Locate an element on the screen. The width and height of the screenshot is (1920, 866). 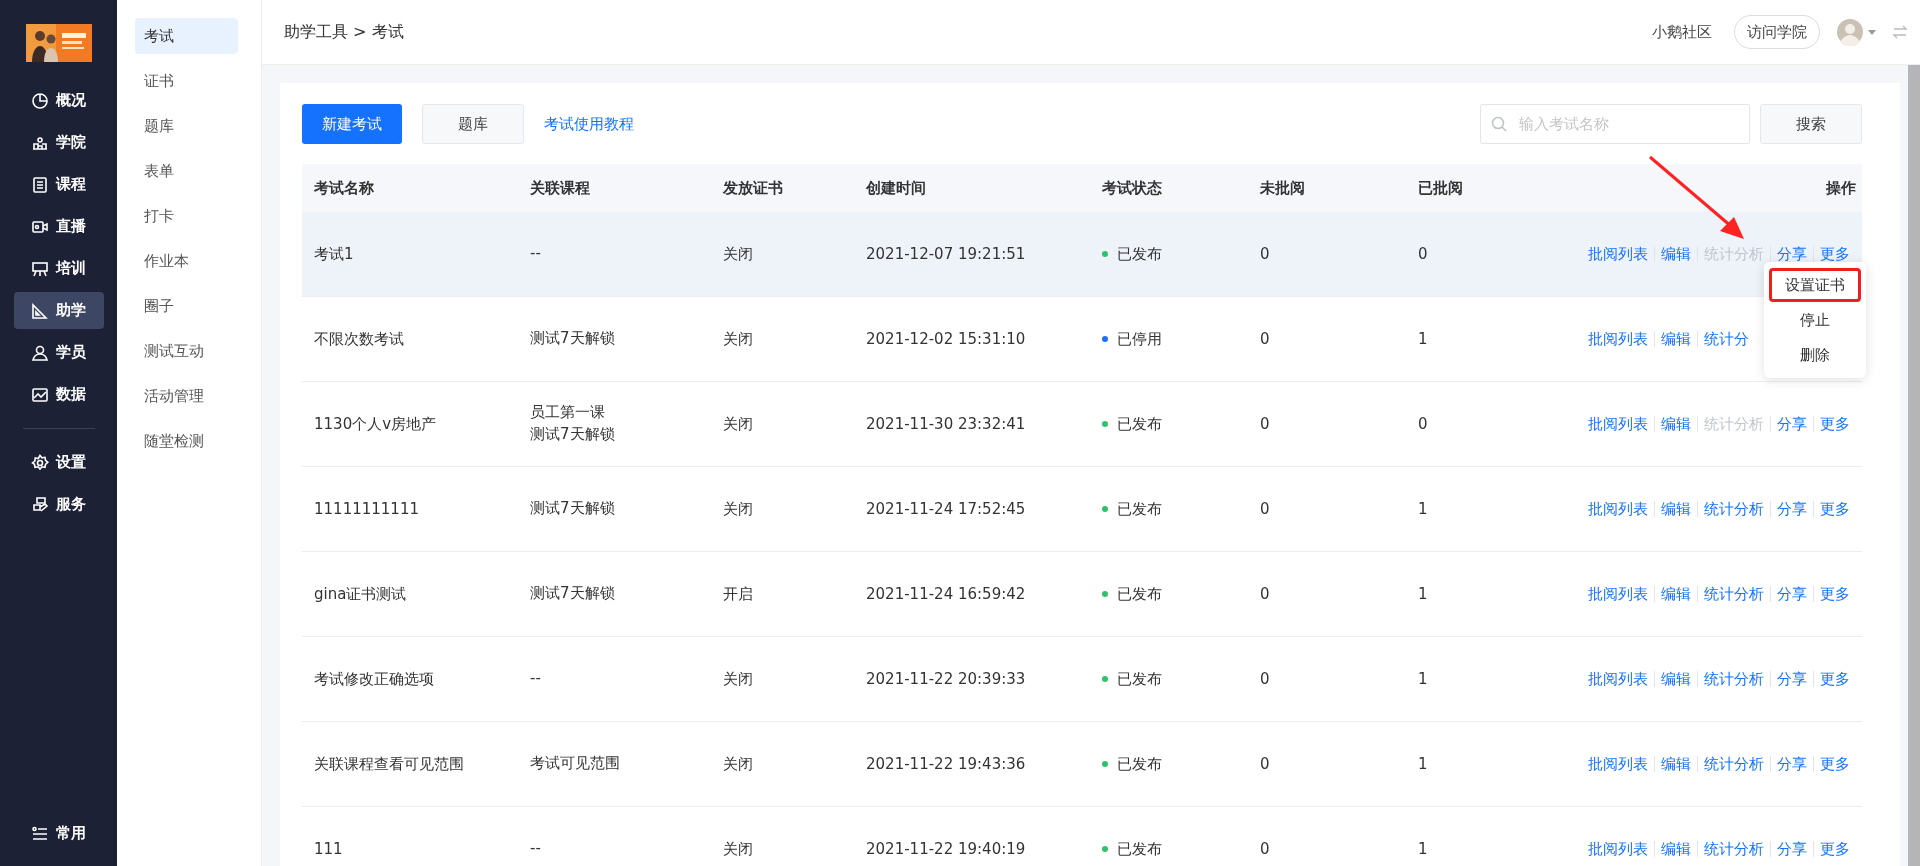
ruler-icon is located at coordinates (39, 310).